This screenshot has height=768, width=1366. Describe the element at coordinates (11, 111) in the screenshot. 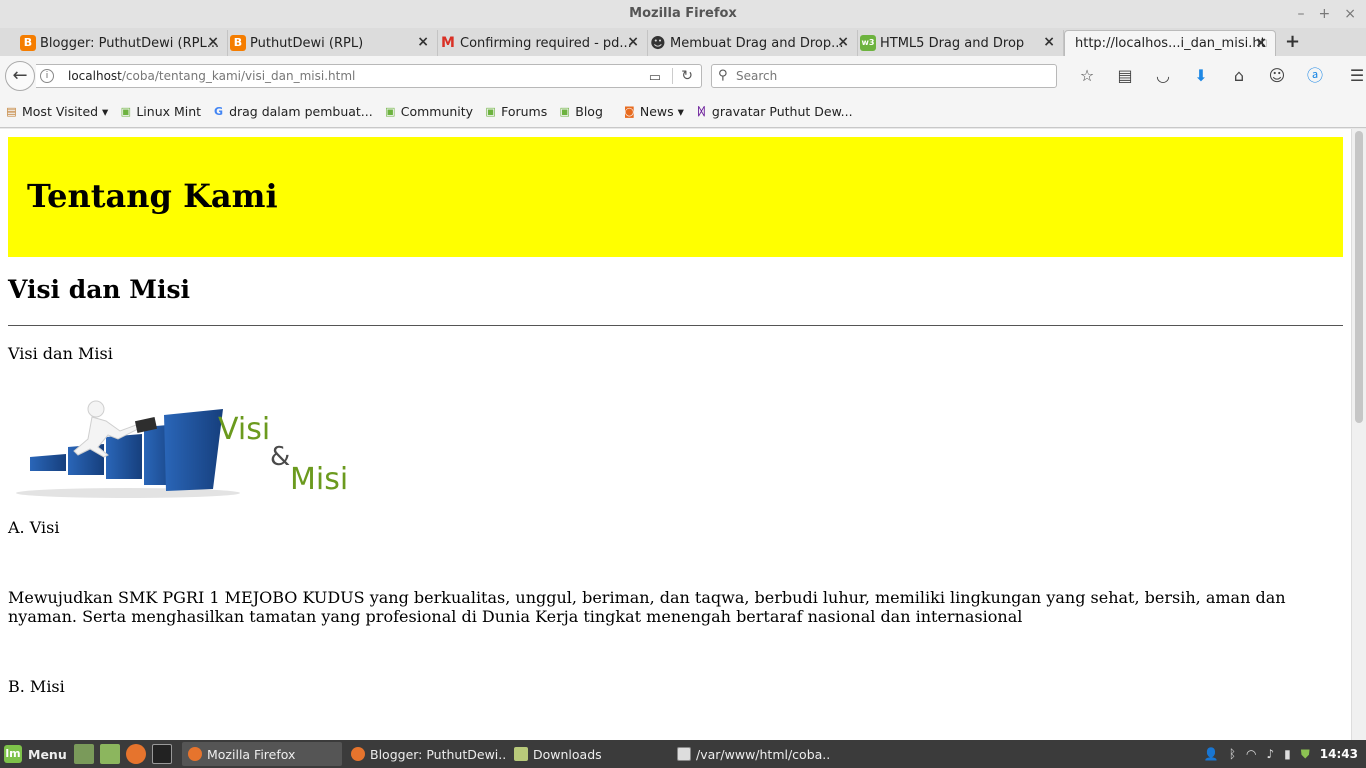

I see `folder-icon: ▤` at that location.